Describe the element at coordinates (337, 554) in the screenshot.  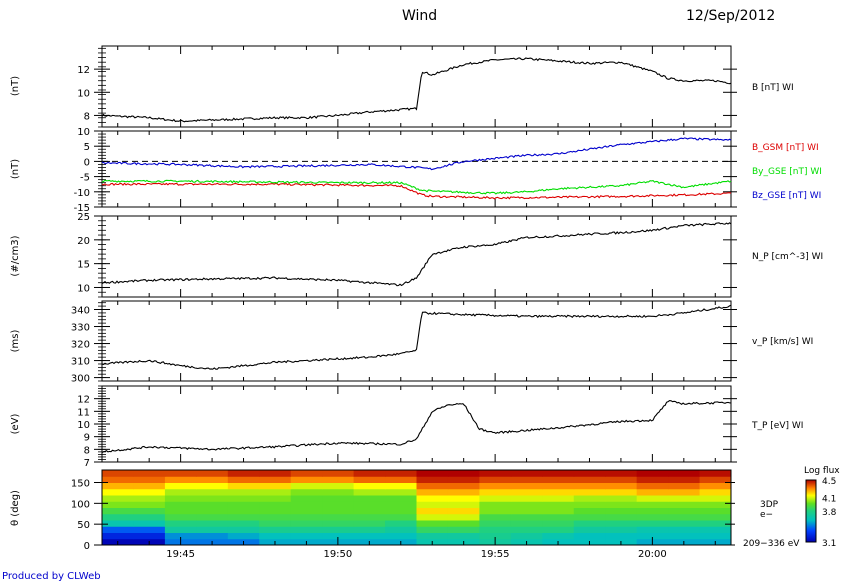
I see `x-tick-label: 19:50` at that location.